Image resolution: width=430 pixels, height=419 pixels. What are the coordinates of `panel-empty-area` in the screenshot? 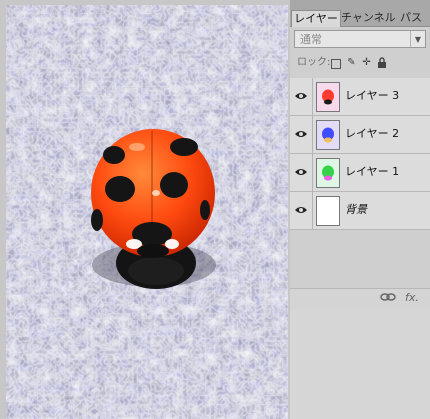 It's located at (360, 364).